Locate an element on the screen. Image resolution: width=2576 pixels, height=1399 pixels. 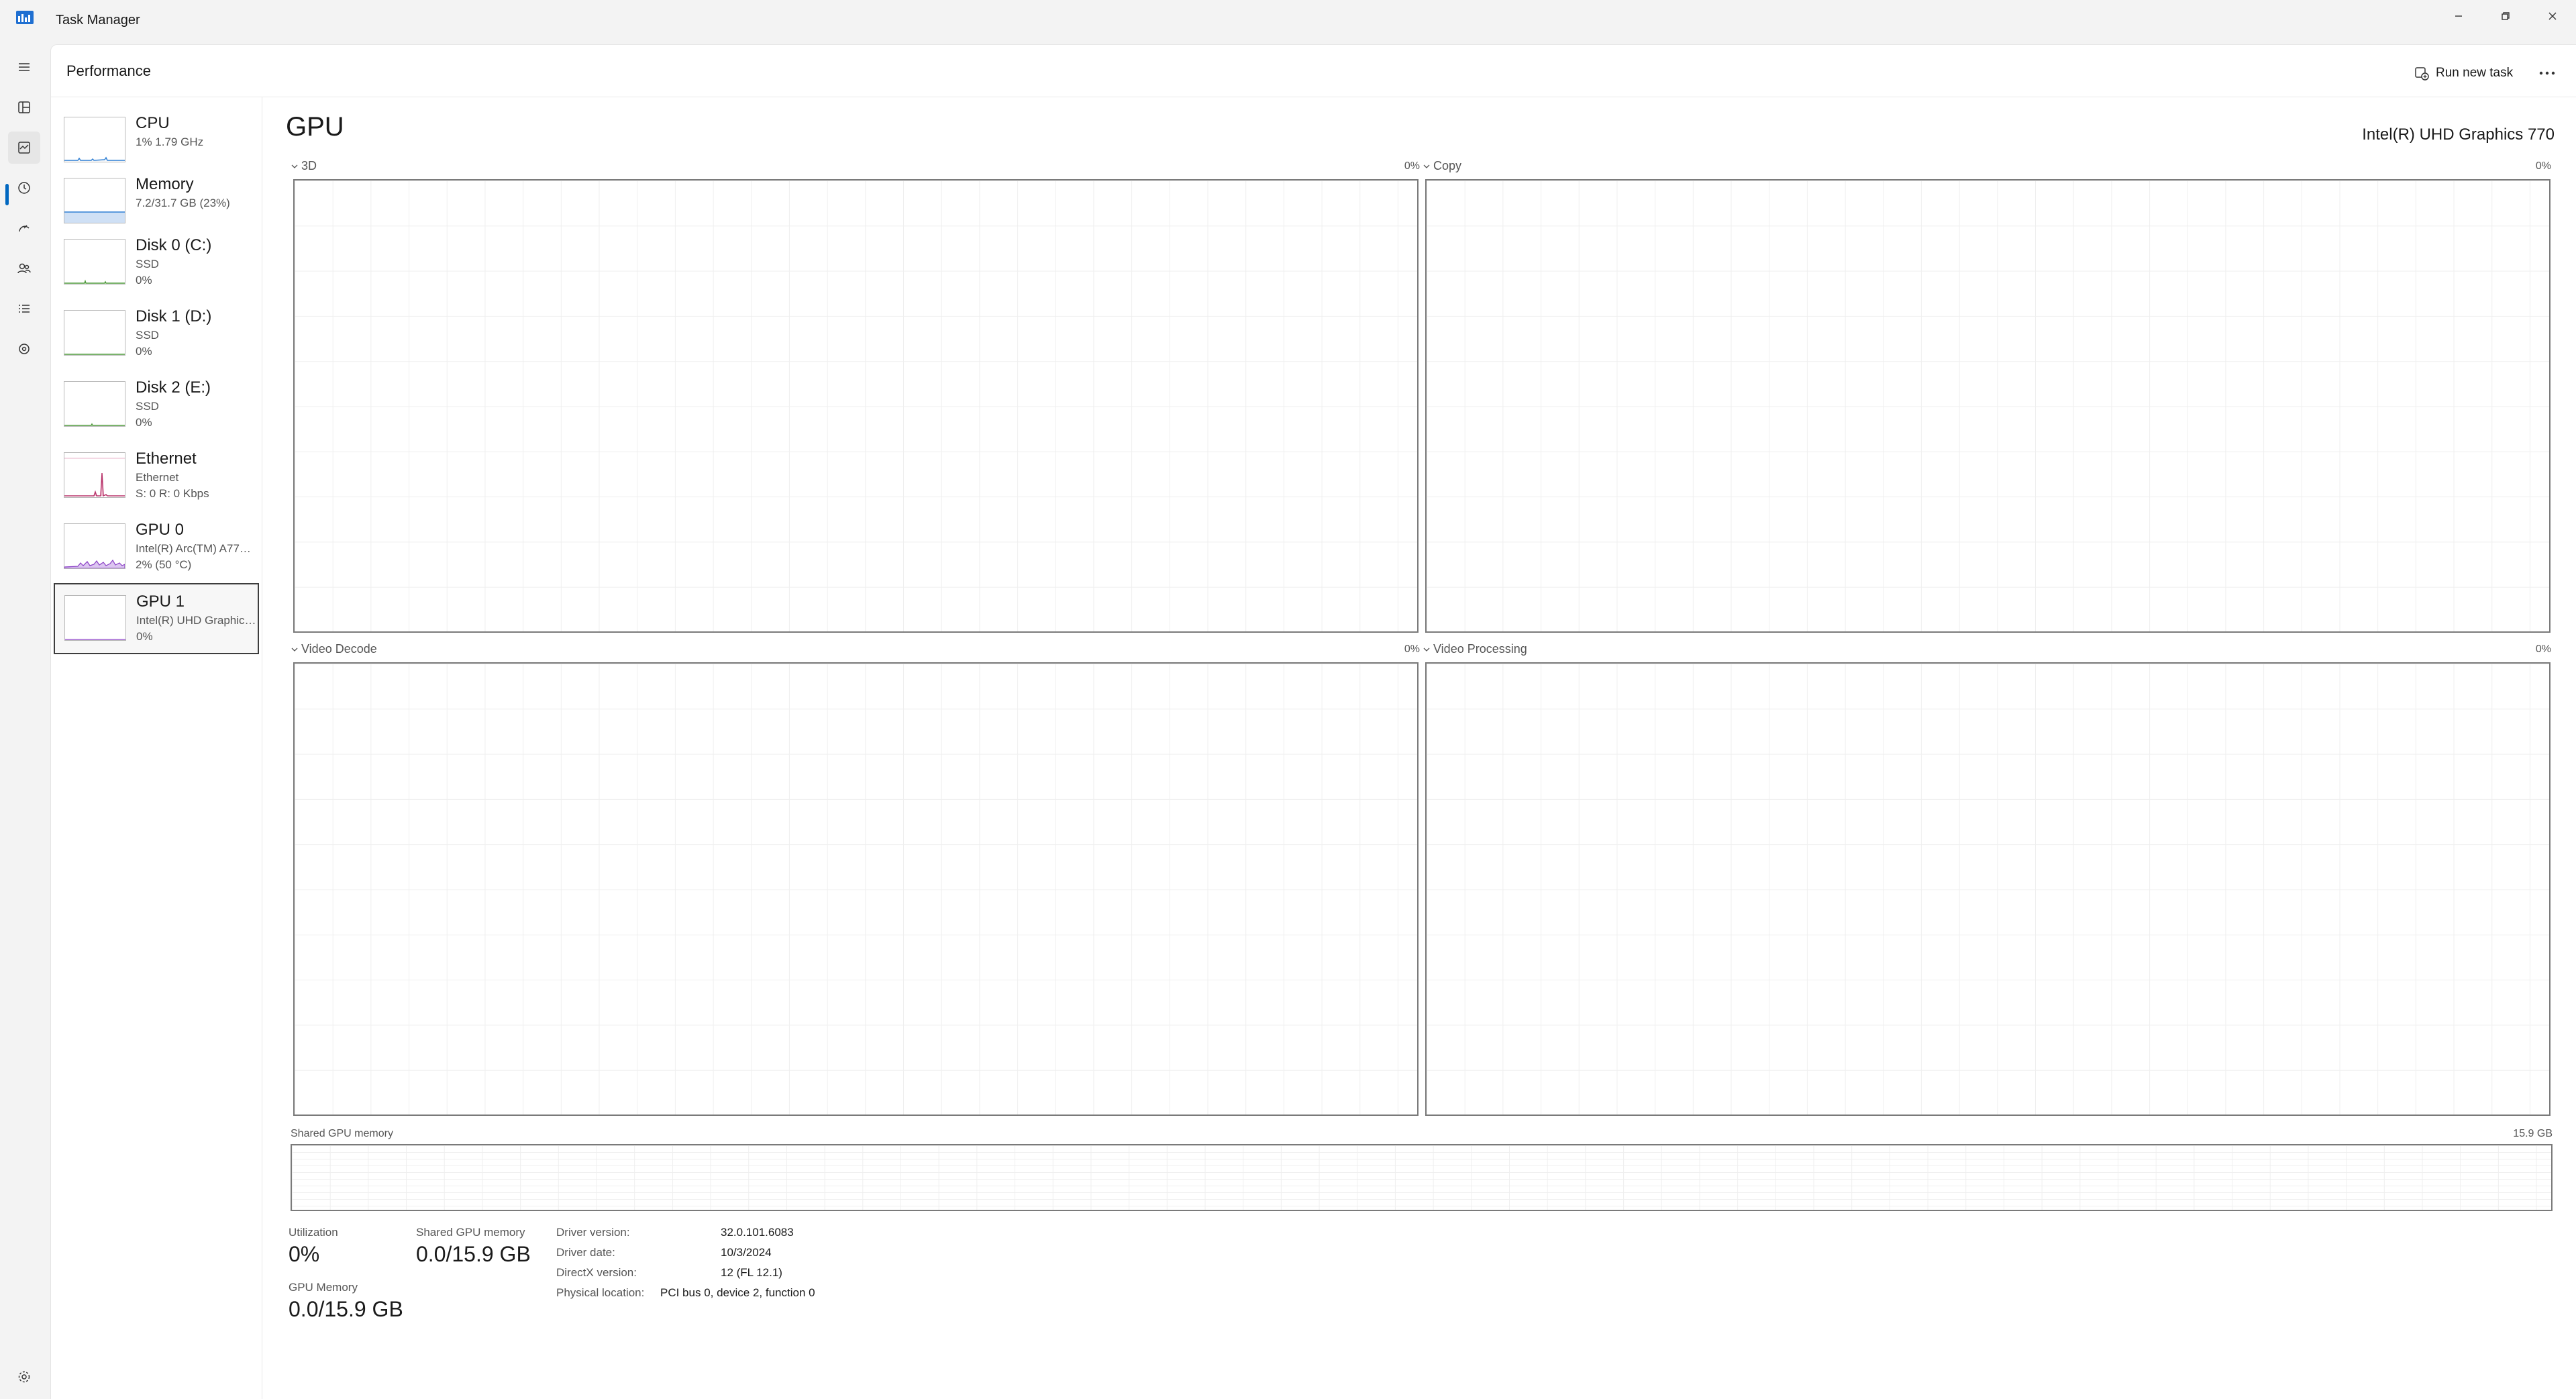
resource-gpu-1: GPU 1 Intel(R) UHD Graphics ... 0% is located at coordinates (156, 618).